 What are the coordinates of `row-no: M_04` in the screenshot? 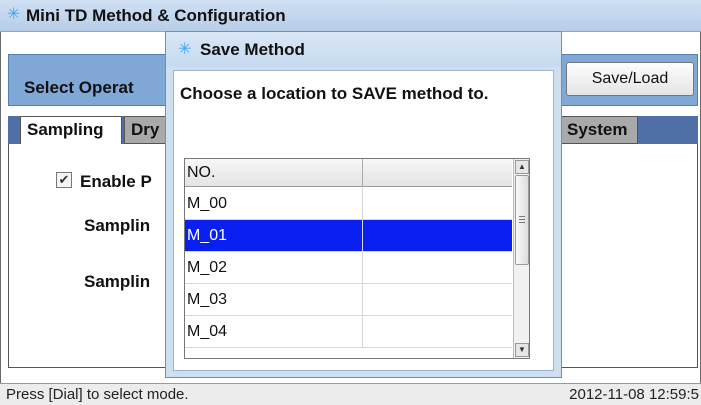 It's located at (274, 331).